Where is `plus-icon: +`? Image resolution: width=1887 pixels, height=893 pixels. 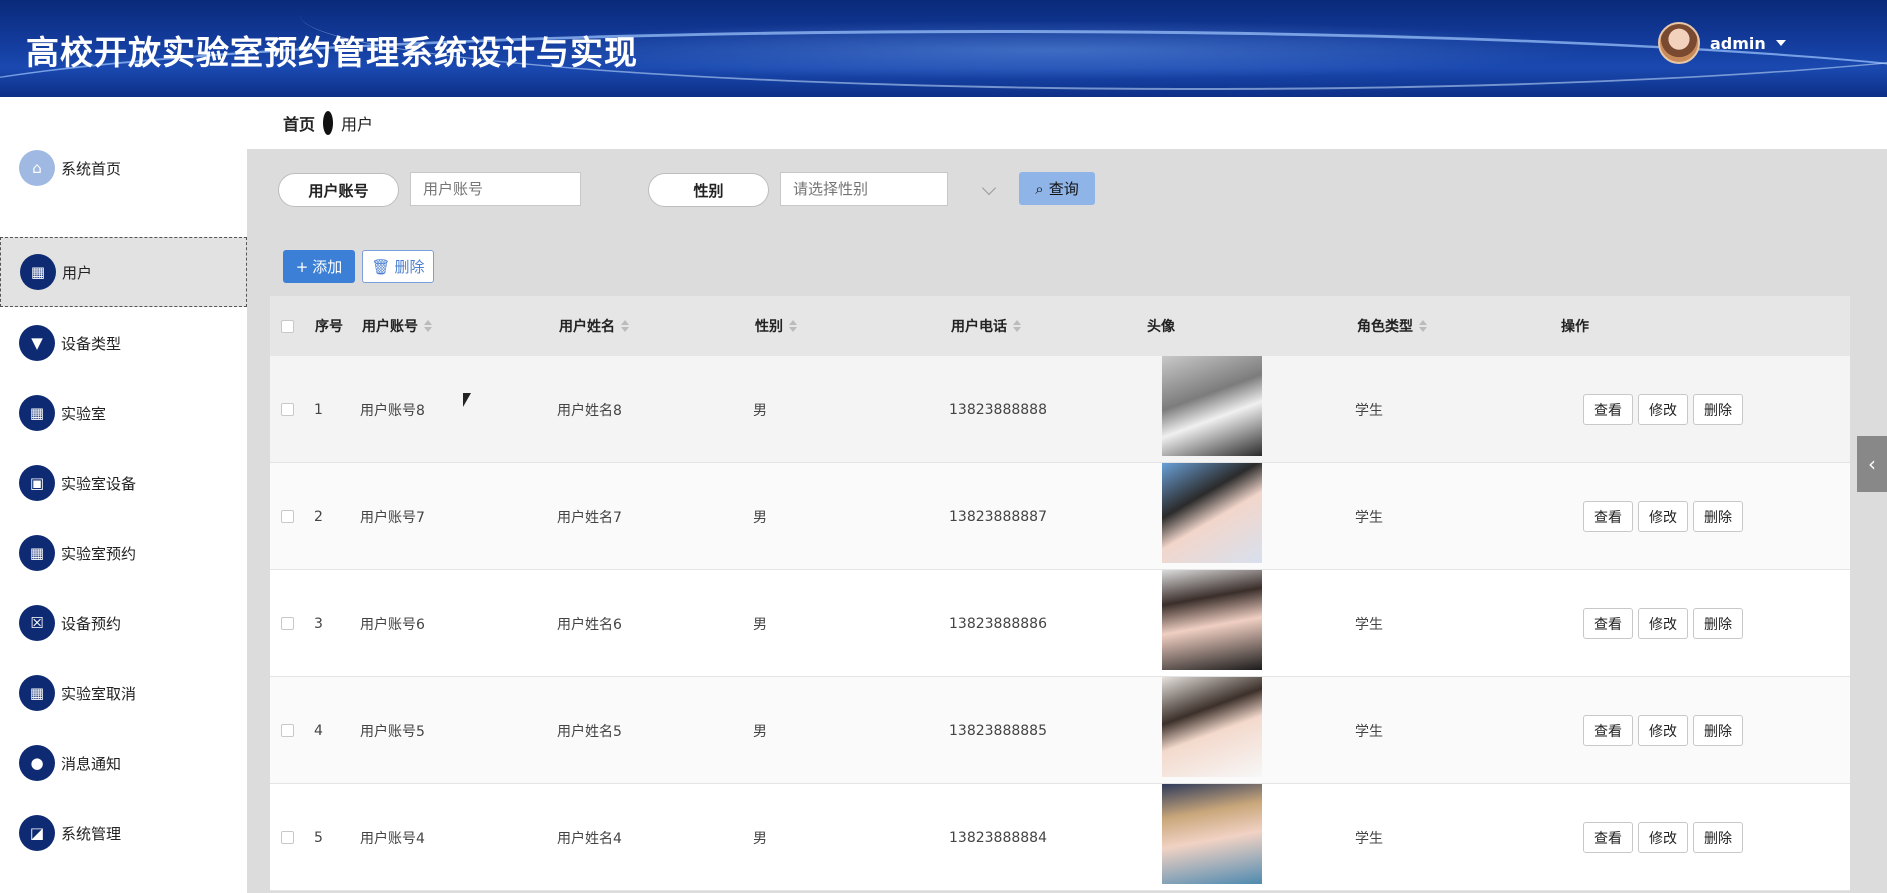 plus-icon: + is located at coordinates (302, 266).